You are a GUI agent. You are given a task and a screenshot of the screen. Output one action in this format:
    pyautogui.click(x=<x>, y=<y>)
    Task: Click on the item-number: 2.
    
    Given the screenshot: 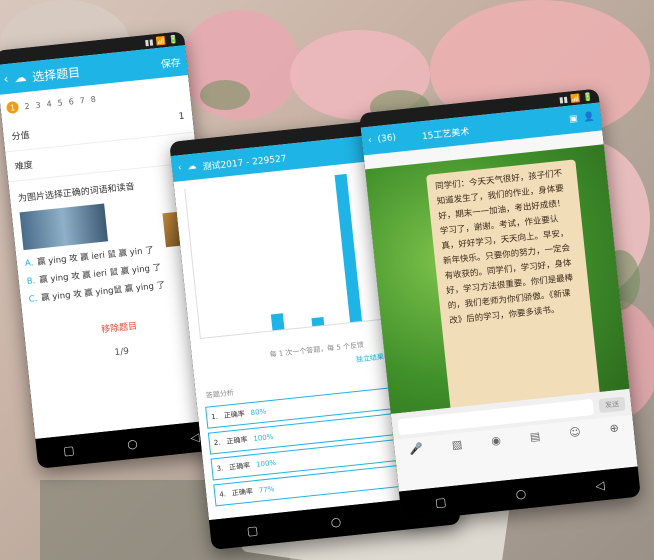 What is the action you would take?
    pyautogui.click(x=217, y=443)
    